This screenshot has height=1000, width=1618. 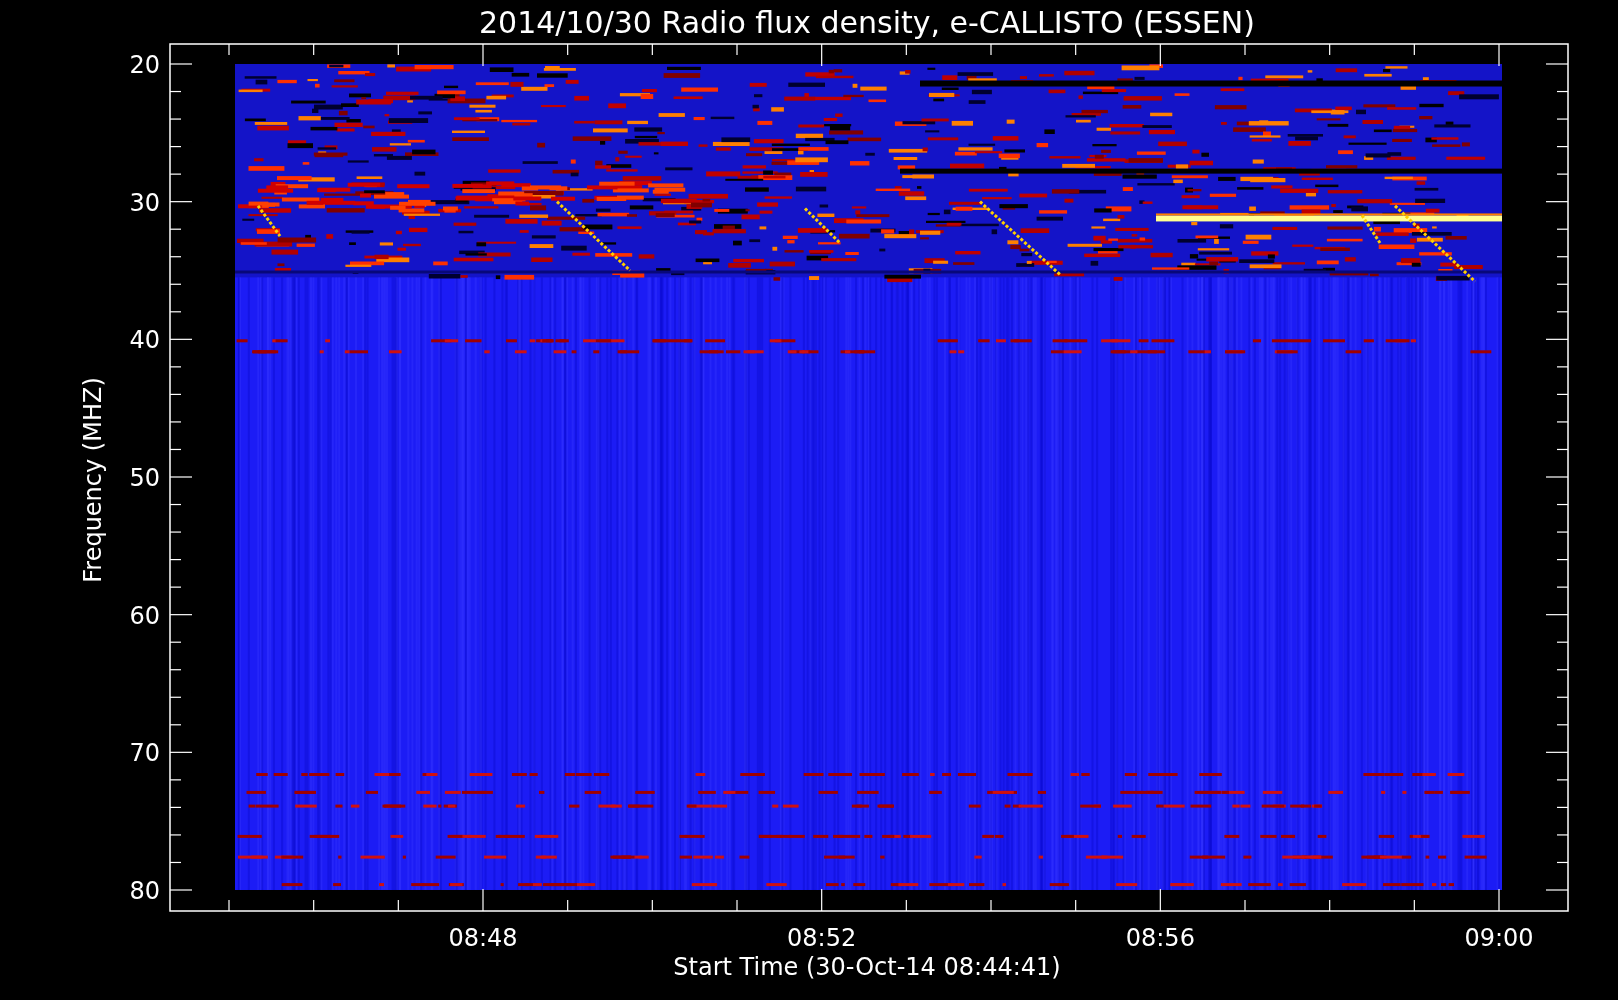 I want to click on x-tick-label: 08:56, so click(x=1160, y=938).